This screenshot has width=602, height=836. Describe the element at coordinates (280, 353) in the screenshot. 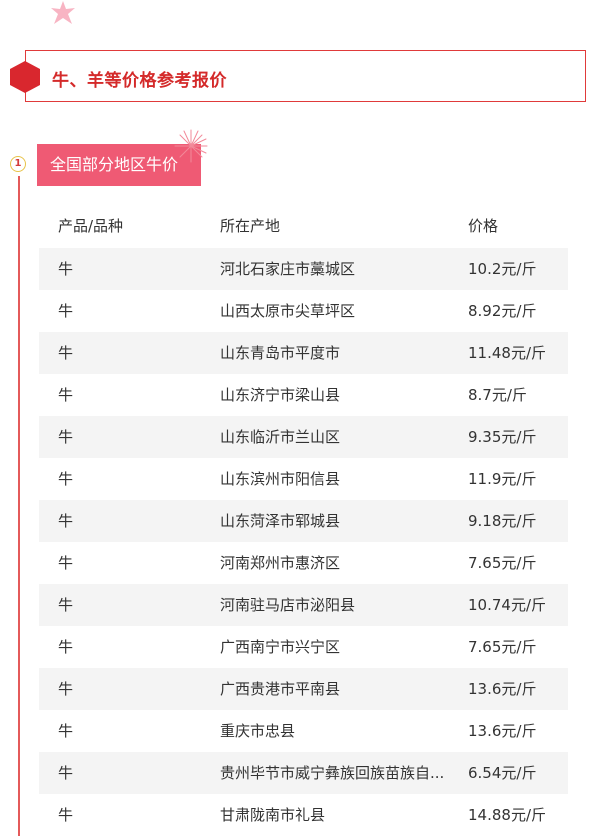

I see `cell-origin: 山东青岛市平度市` at that location.